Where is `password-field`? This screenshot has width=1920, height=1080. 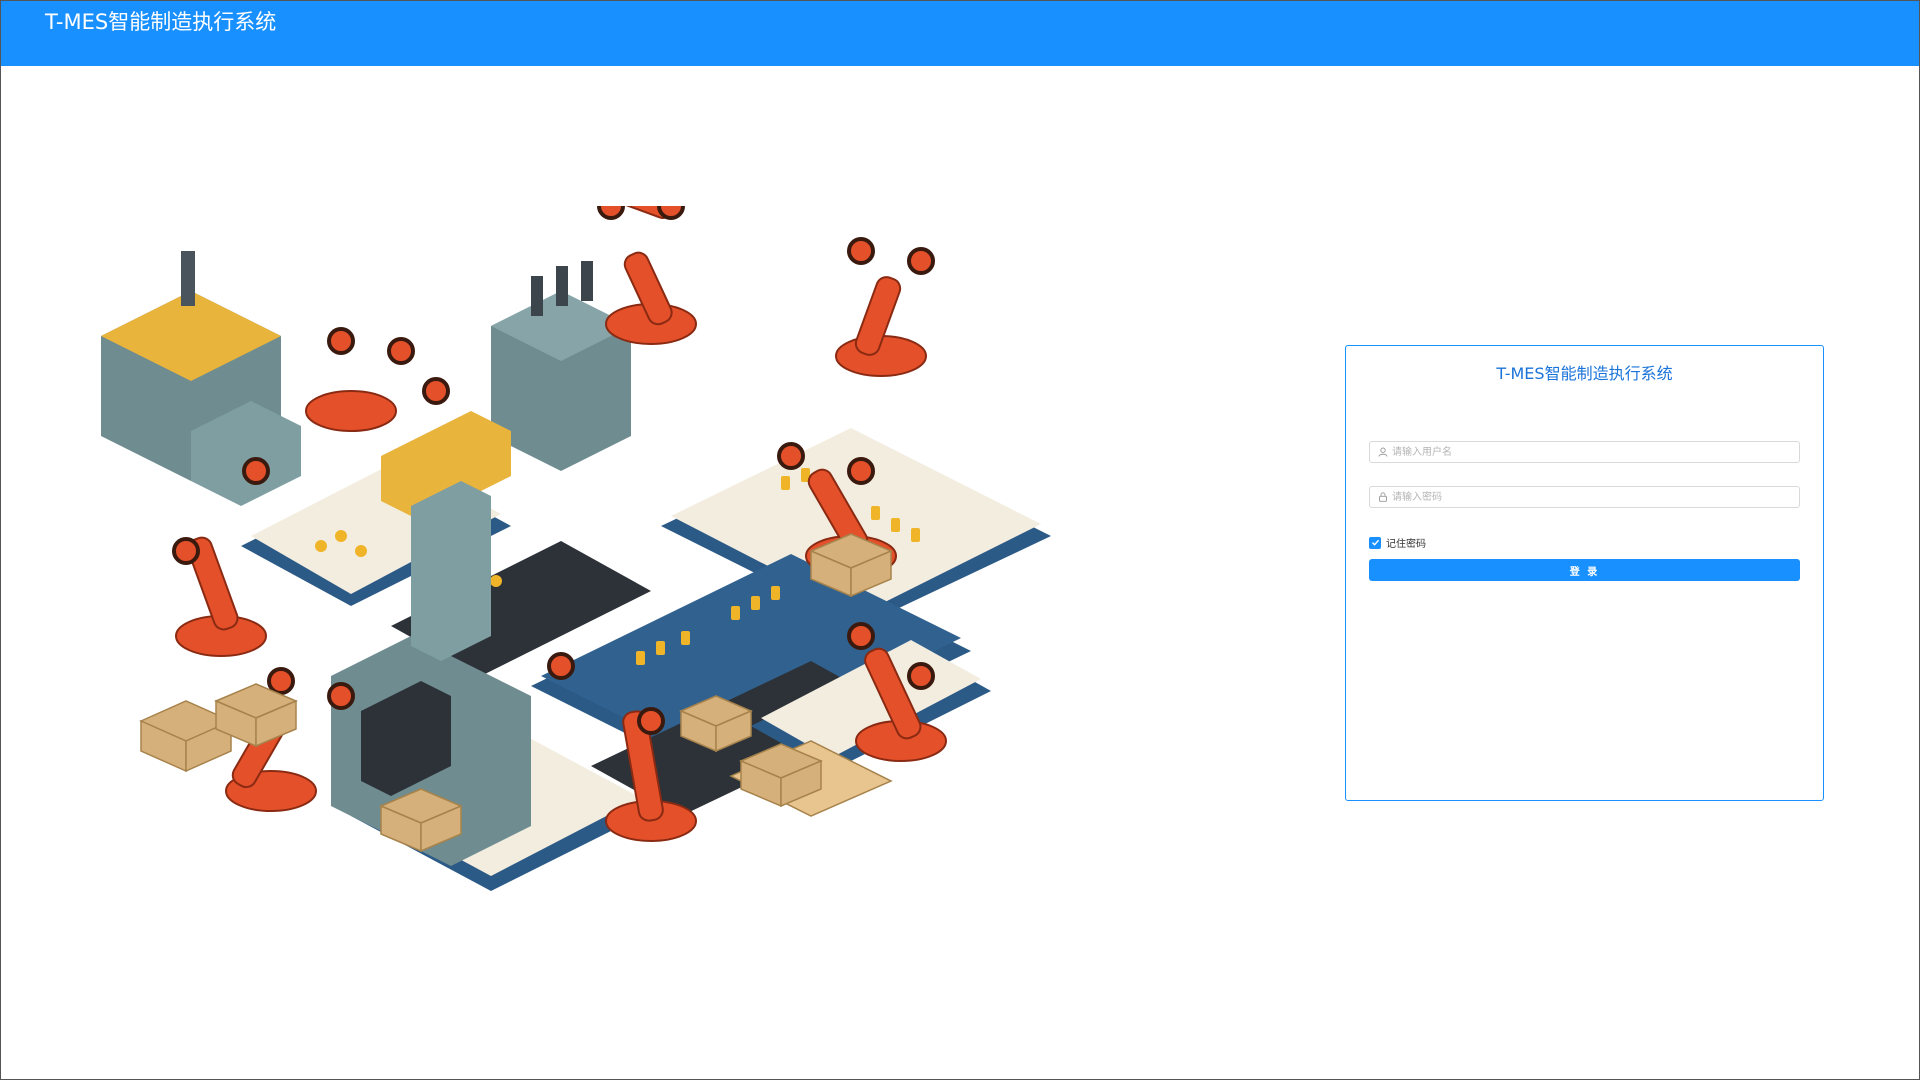
password-field is located at coordinates (1584, 497).